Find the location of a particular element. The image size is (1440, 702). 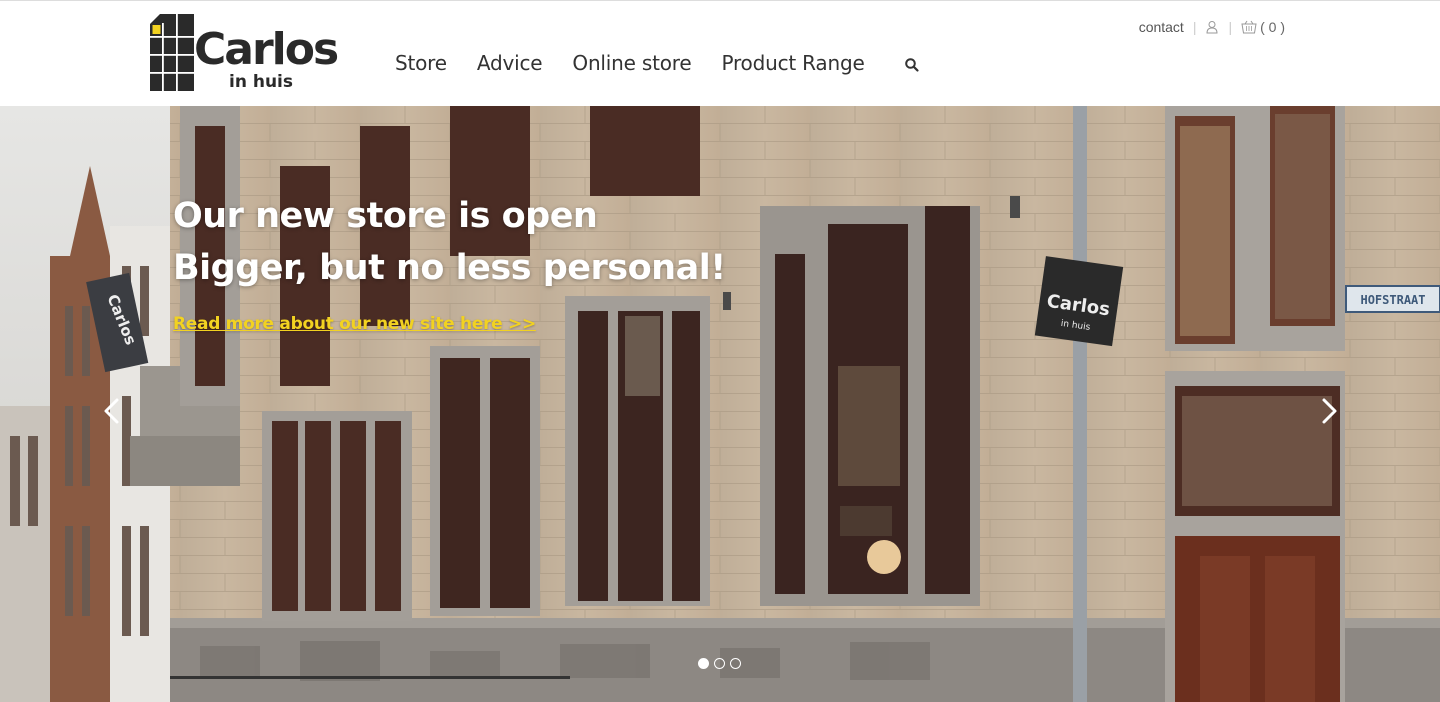

hero-headline-line-2: Bigger, but no less personal! is located at coordinates (449, 268).